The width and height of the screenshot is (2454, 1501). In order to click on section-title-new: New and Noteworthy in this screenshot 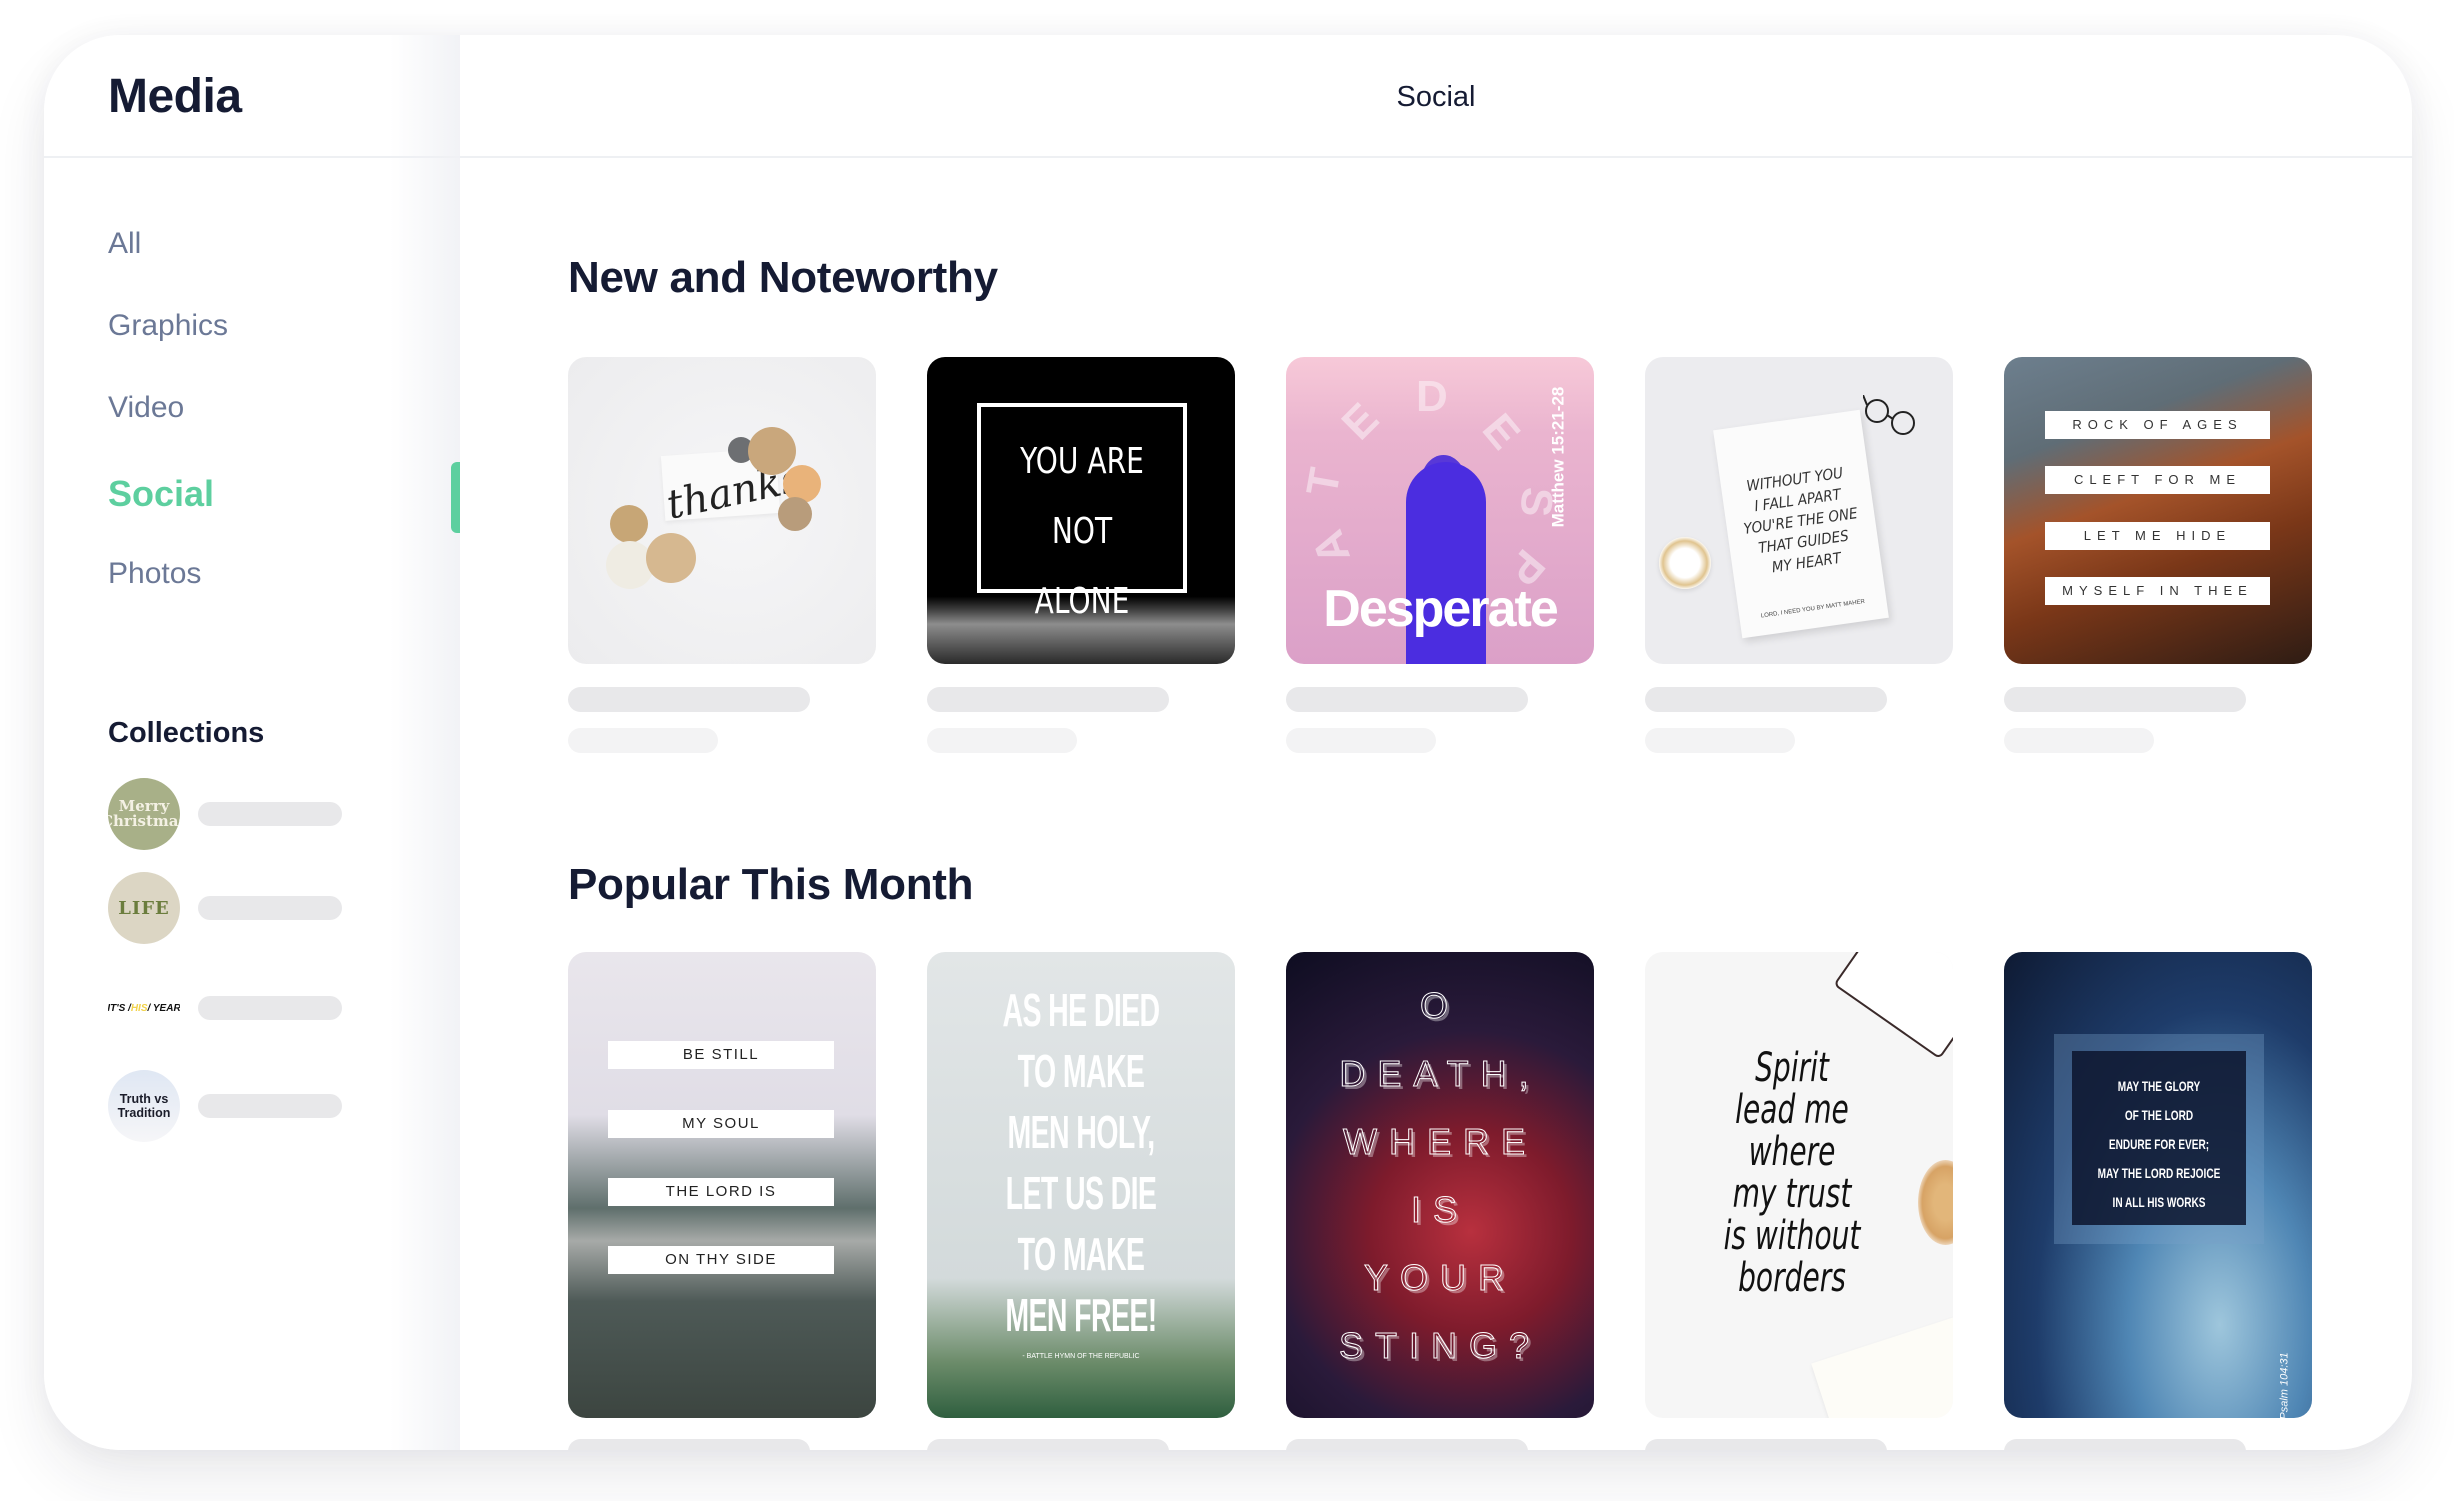, I will do `click(783, 277)`.